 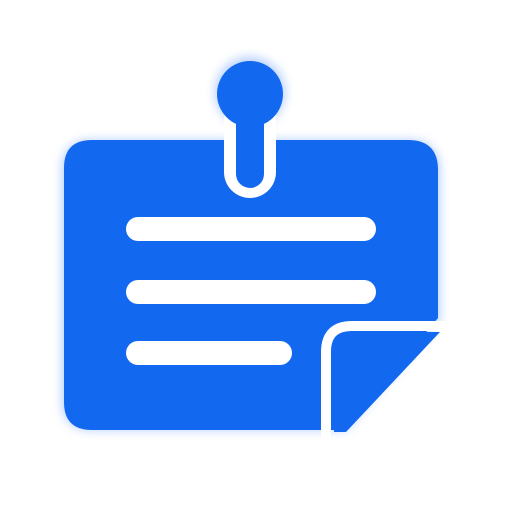 What do you see at coordinates (387, 382) in the screenshot?
I see `folded-corner-fill` at bounding box center [387, 382].